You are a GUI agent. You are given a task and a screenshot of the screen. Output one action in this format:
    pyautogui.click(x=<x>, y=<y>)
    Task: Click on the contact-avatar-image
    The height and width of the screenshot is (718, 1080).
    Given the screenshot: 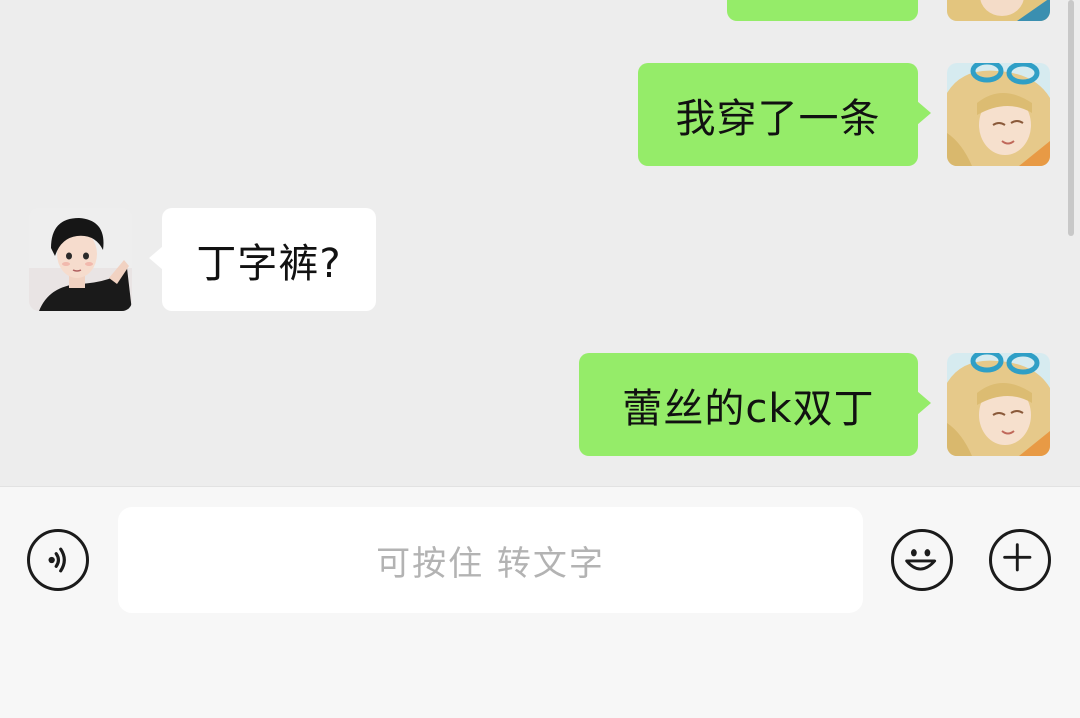 What is the action you would take?
    pyautogui.click(x=80, y=259)
    